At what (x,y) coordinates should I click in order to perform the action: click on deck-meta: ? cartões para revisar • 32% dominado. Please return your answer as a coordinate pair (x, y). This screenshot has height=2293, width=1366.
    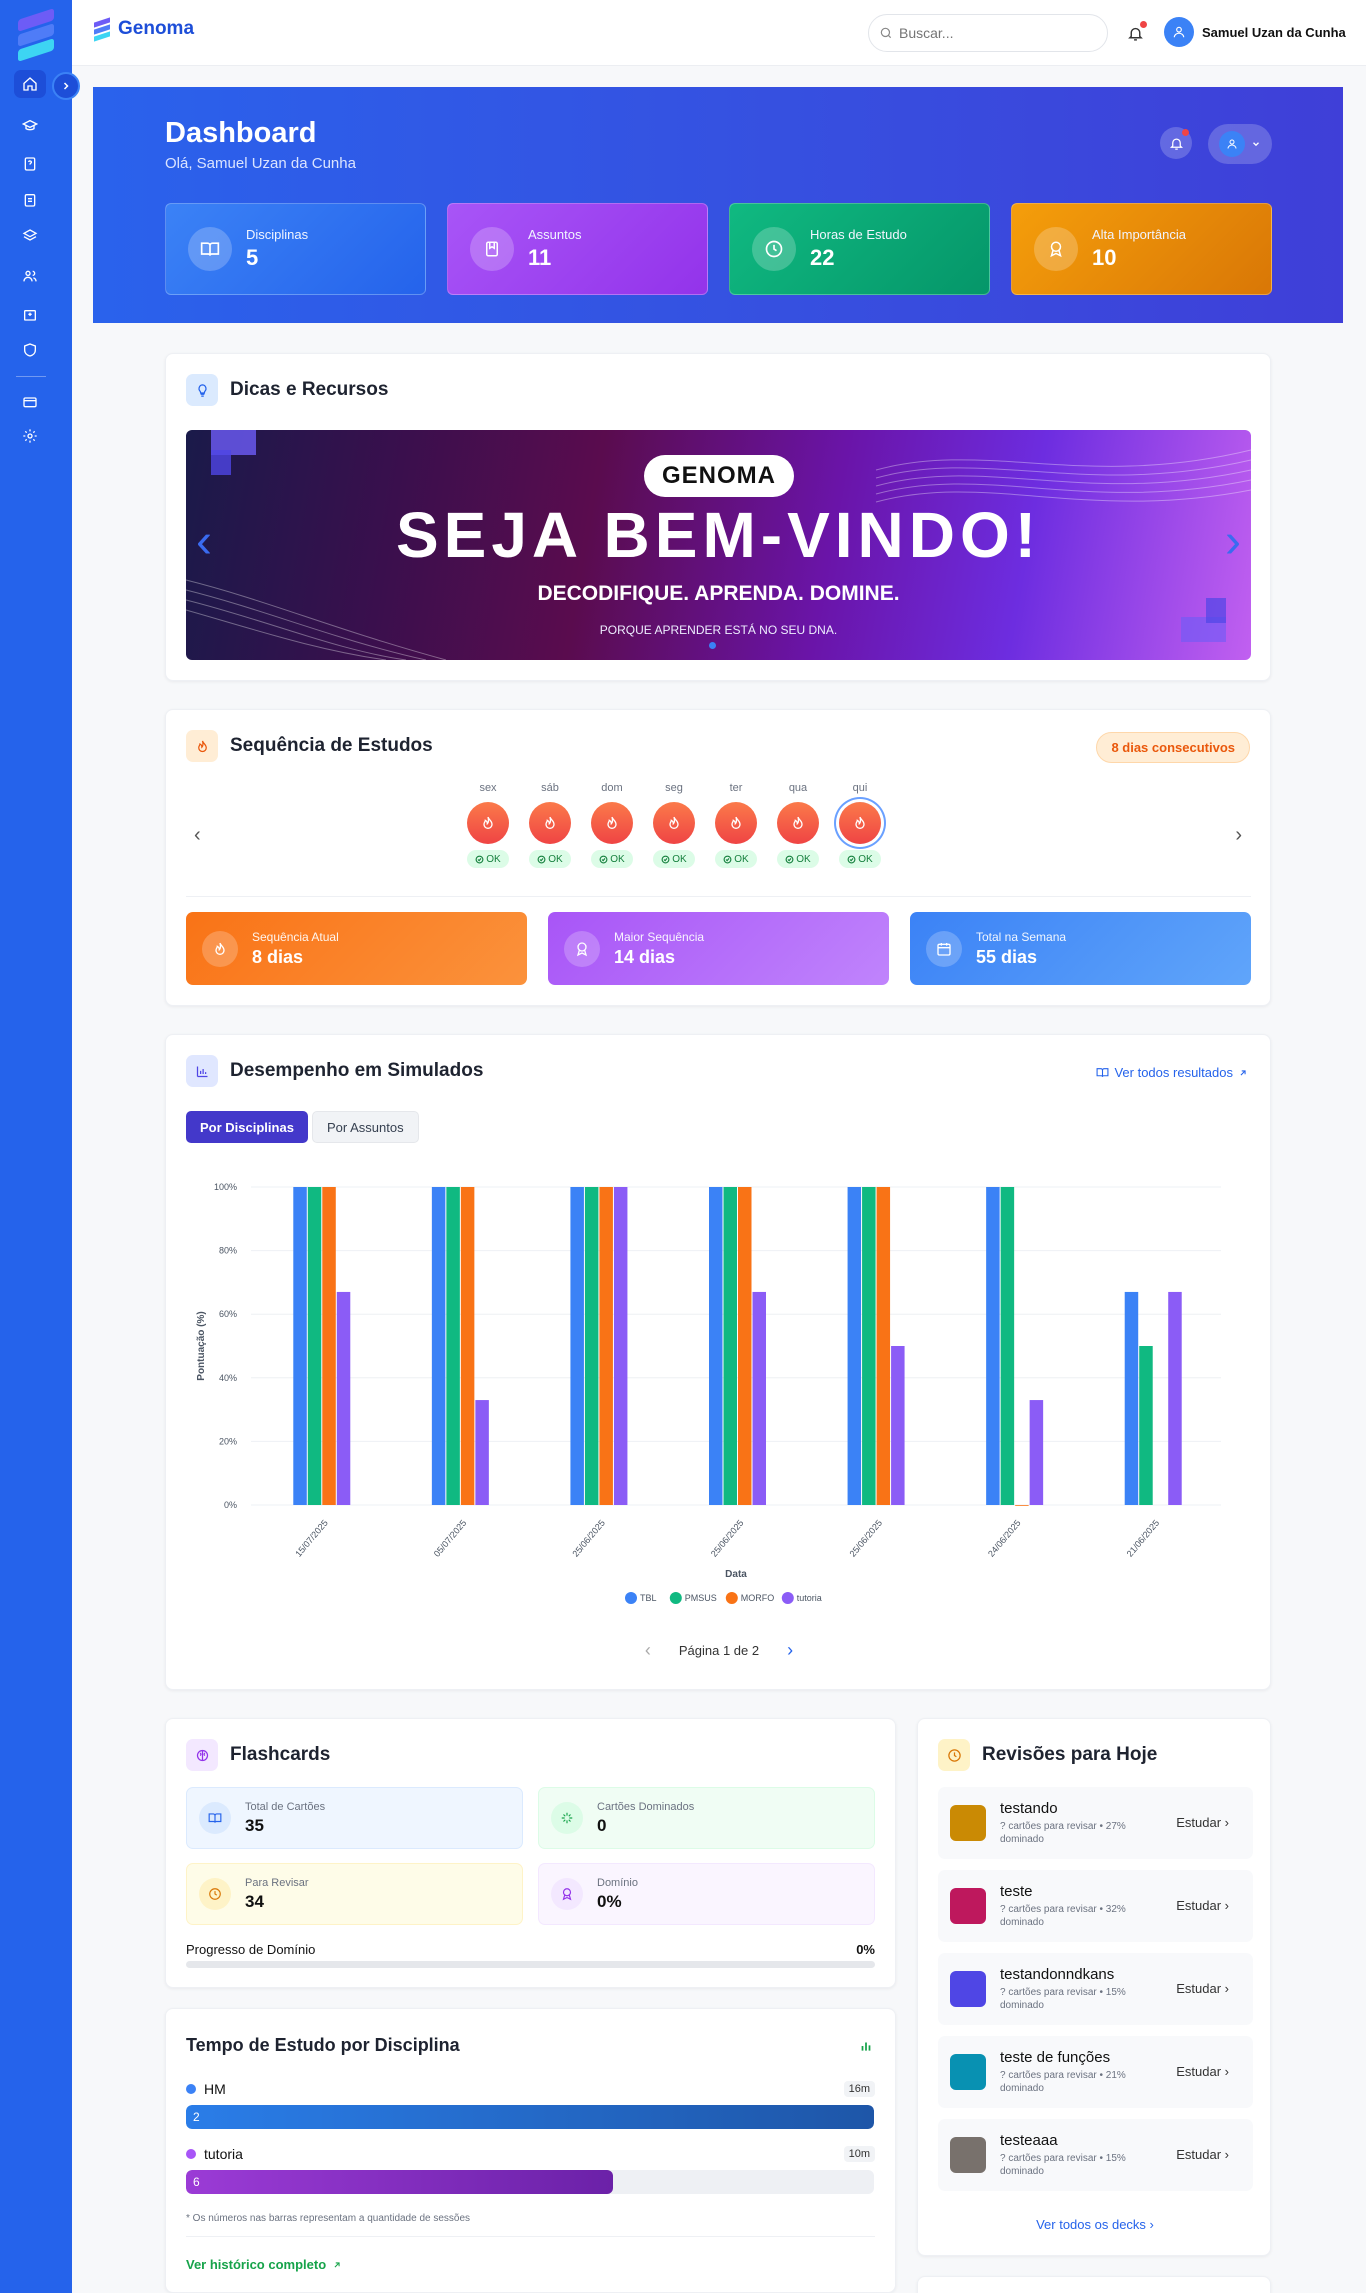
    Looking at the image, I should click on (1063, 1916).